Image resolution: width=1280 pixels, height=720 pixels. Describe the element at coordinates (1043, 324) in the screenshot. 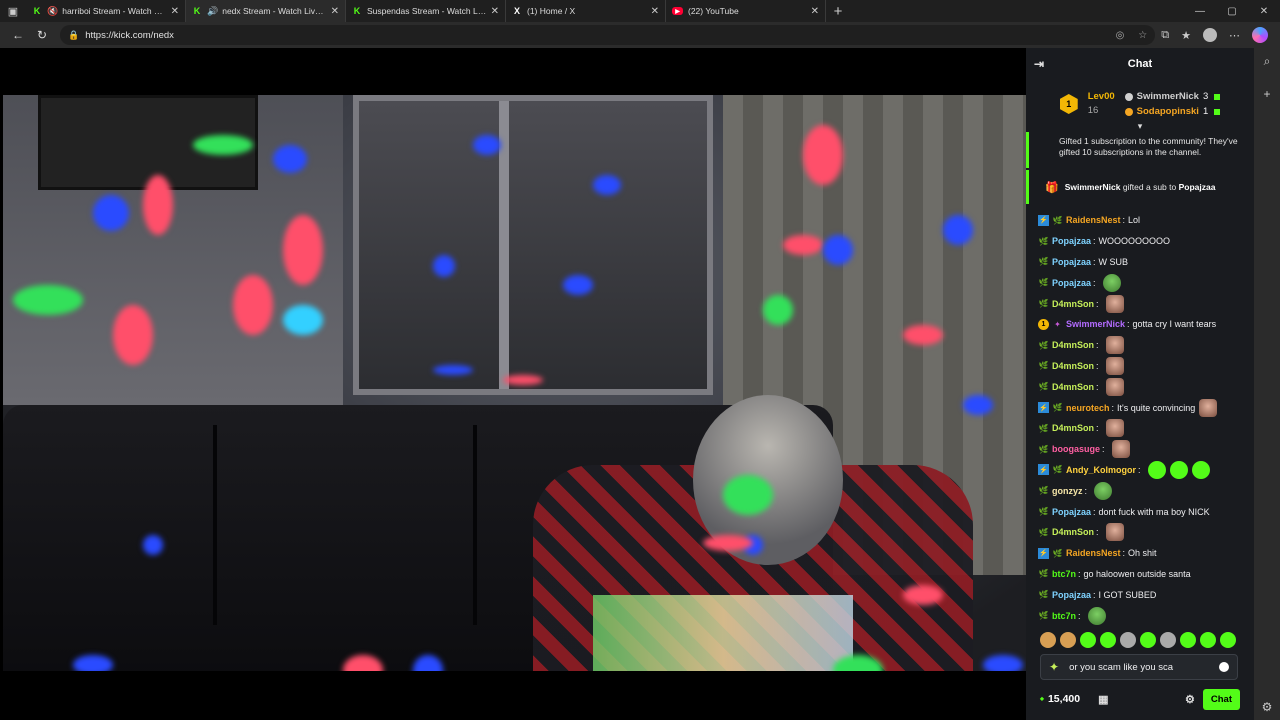

I see `sub1-badge-icon: 1` at that location.